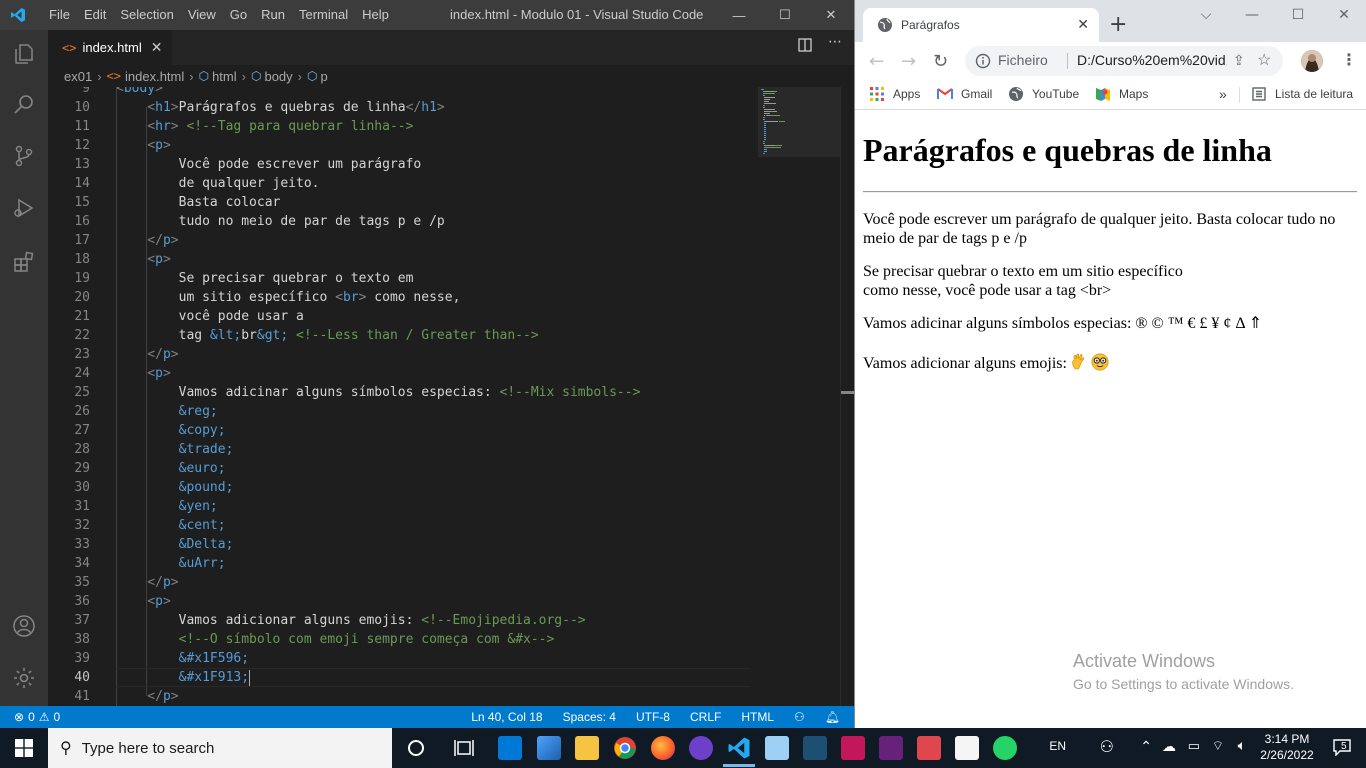  What do you see at coordinates (1349, 59) in the screenshot?
I see `kebab-menu-icon: ⋮` at bounding box center [1349, 59].